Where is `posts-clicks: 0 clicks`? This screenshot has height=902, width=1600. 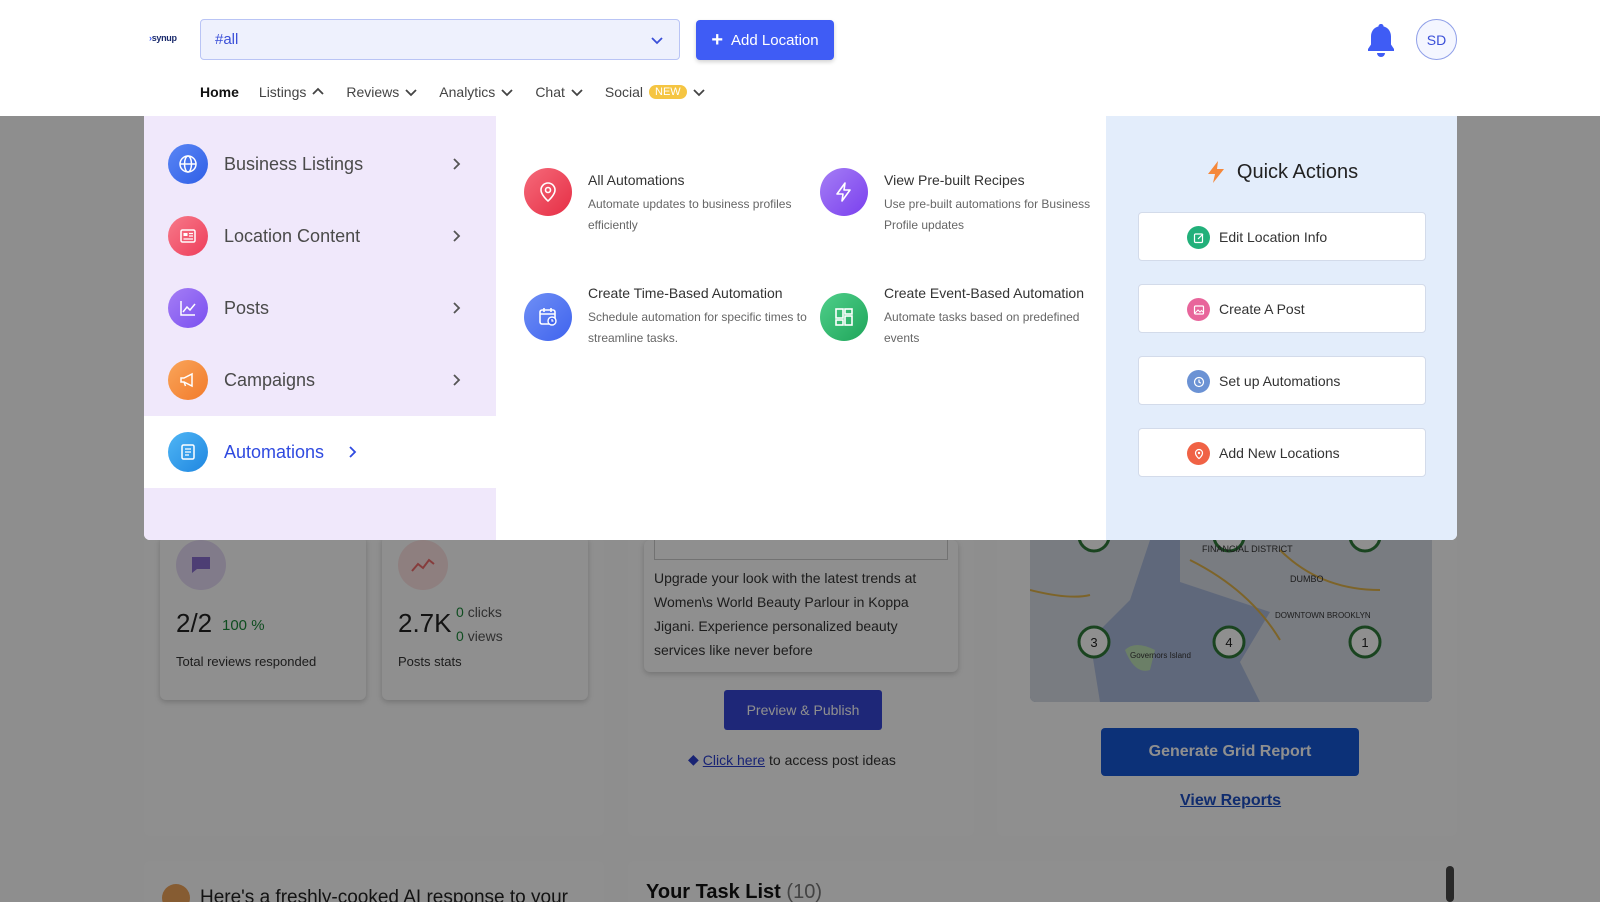 posts-clicks: 0 clicks is located at coordinates (479, 612).